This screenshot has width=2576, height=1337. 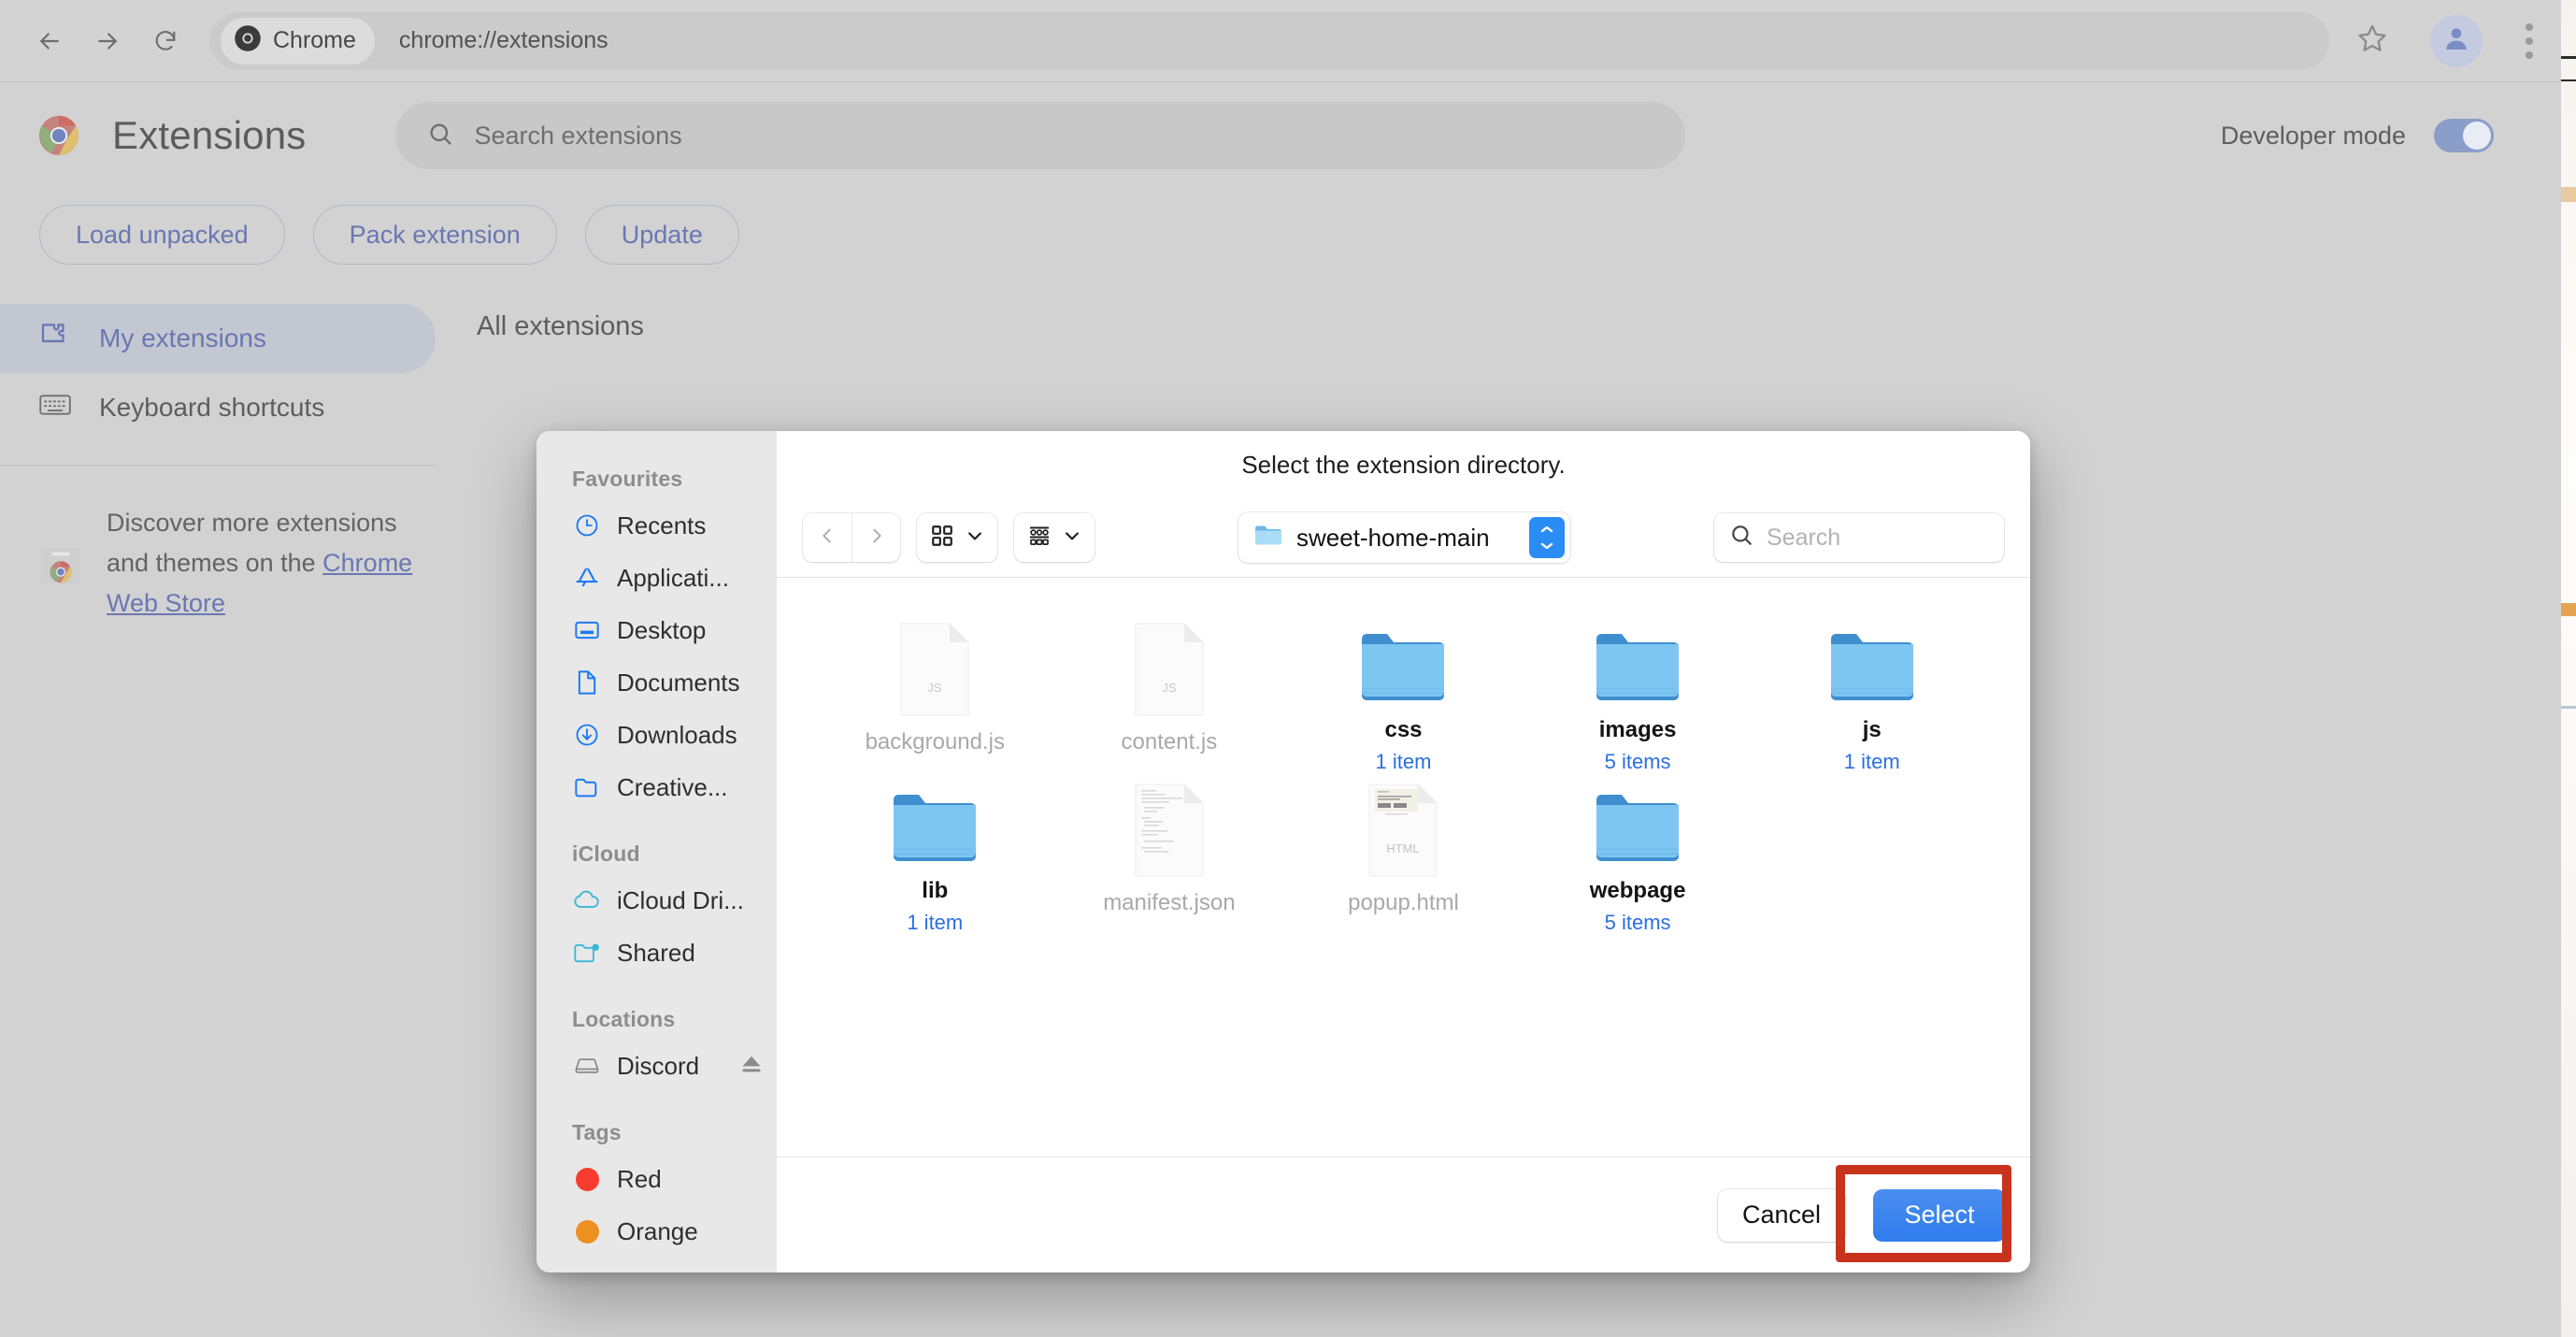 What do you see at coordinates (212, 407) in the screenshot?
I see `sidebar-item-label: Keyboard shortcuts` at bounding box center [212, 407].